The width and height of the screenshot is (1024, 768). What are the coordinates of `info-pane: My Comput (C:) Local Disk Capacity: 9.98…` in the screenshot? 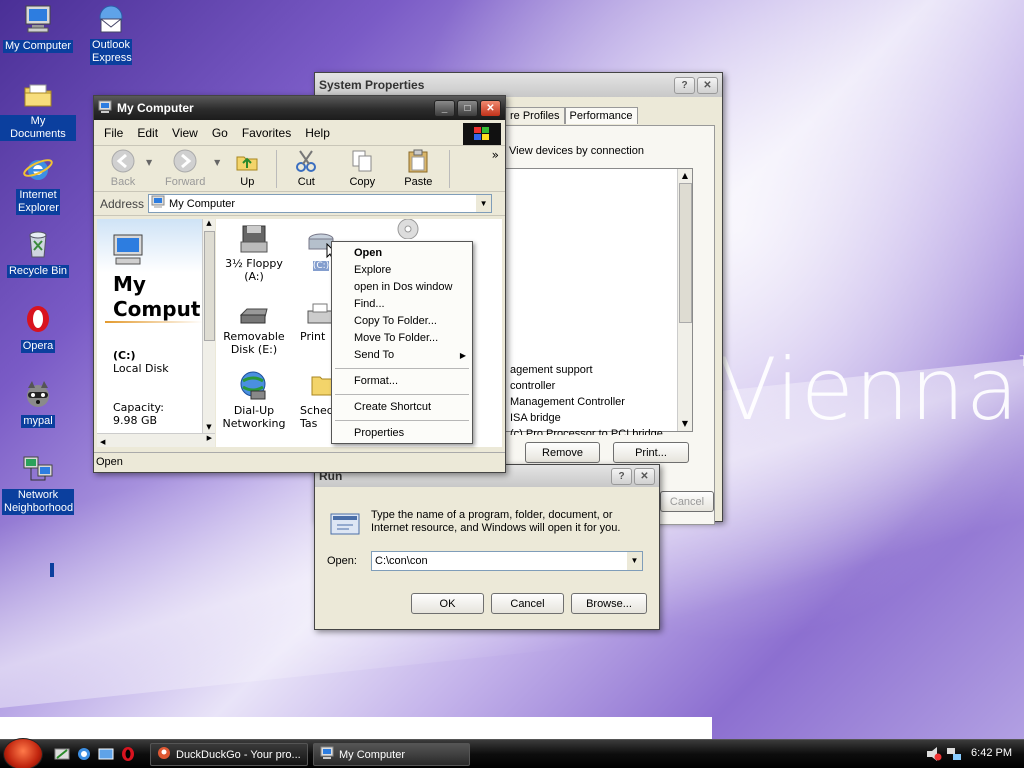 It's located at (149, 326).